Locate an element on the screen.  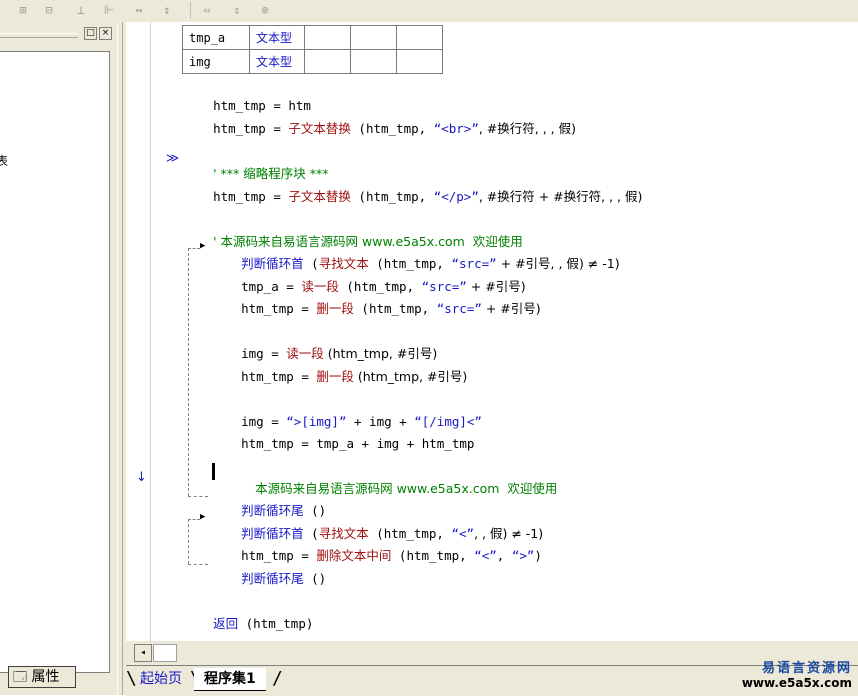
panel-close-button: × is located at coordinates (105, 33).